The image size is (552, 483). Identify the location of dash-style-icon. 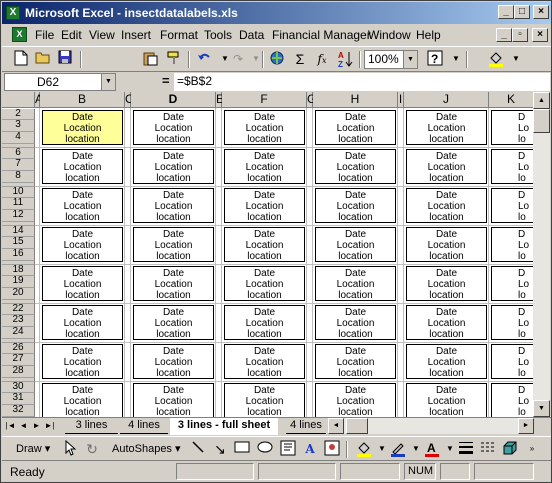
(488, 449).